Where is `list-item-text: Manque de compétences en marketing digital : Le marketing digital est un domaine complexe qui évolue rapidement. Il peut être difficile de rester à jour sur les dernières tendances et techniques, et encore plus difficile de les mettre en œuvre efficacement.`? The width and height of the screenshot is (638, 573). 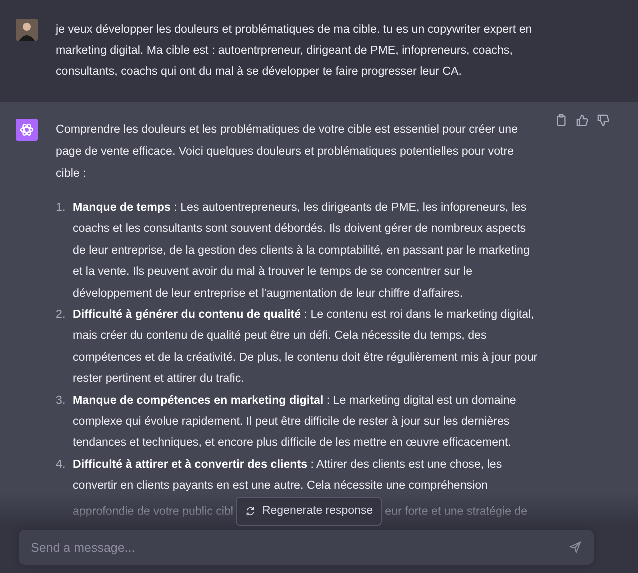
list-item-text: Manque de compétences en marketing digital : Le marketing digital est un domaine complexe qui évolue rapidement. Il peut être difficile de rester à jour sur les dernières tendances et techniques, et encore plus difficile de les mettre en œuvre efficacement. is located at coordinates (295, 422).